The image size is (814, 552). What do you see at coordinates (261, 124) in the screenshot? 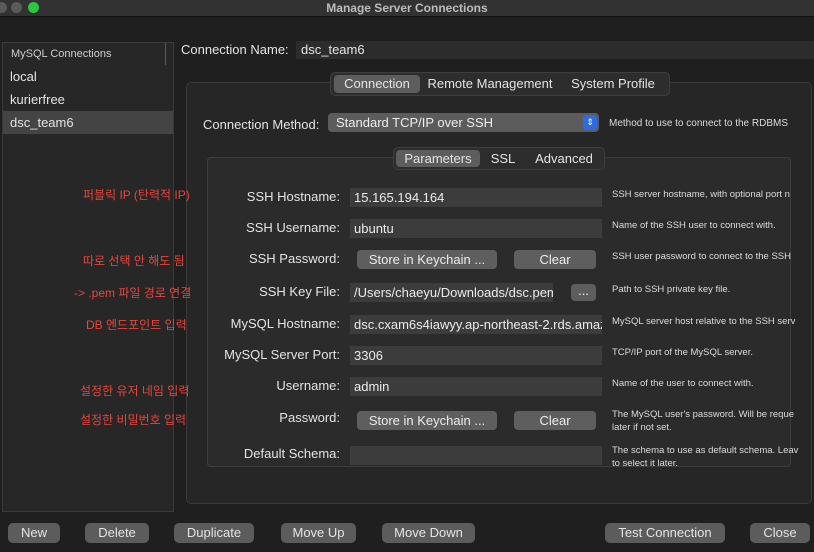
I see `connection-method-label: Connection Method:` at bounding box center [261, 124].